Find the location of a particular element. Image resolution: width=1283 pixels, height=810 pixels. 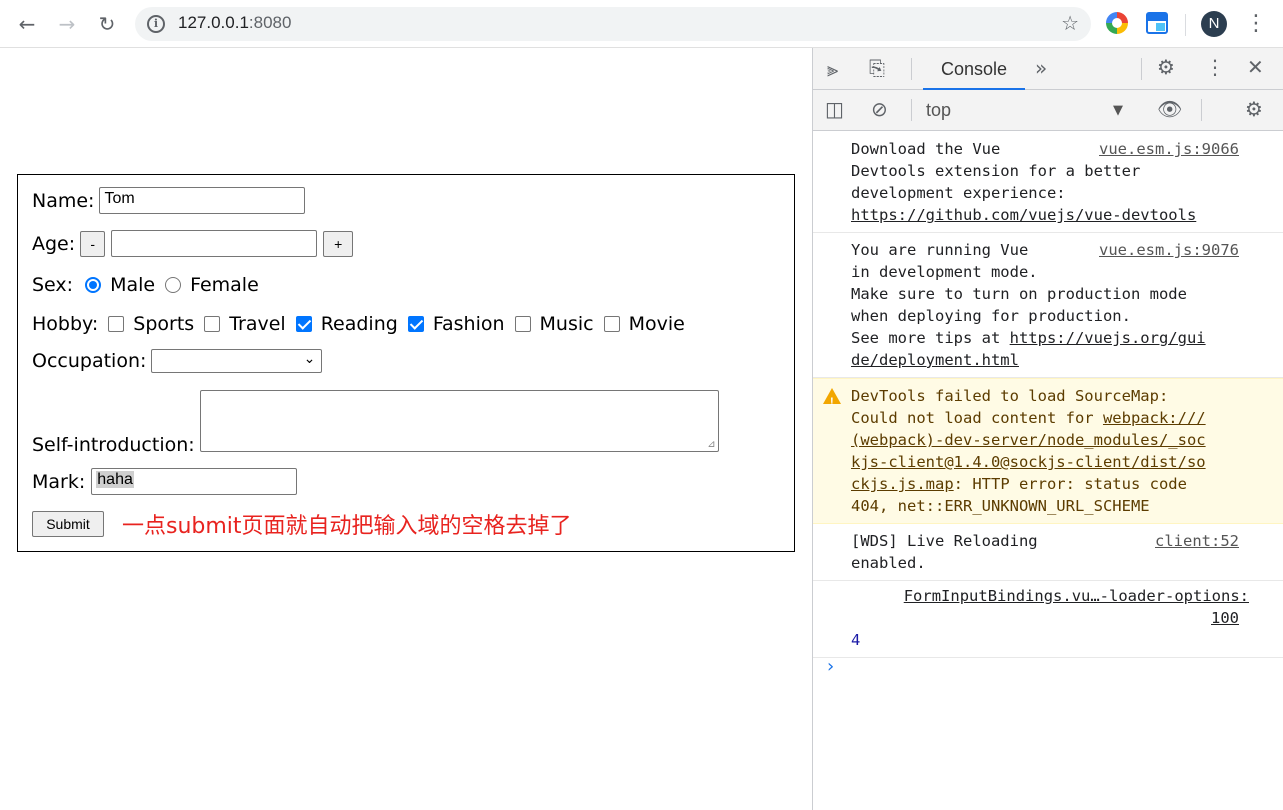

submit-row: Submit 一点submit页面就自动把输入域的空格去掉了 is located at coordinates (302, 524).